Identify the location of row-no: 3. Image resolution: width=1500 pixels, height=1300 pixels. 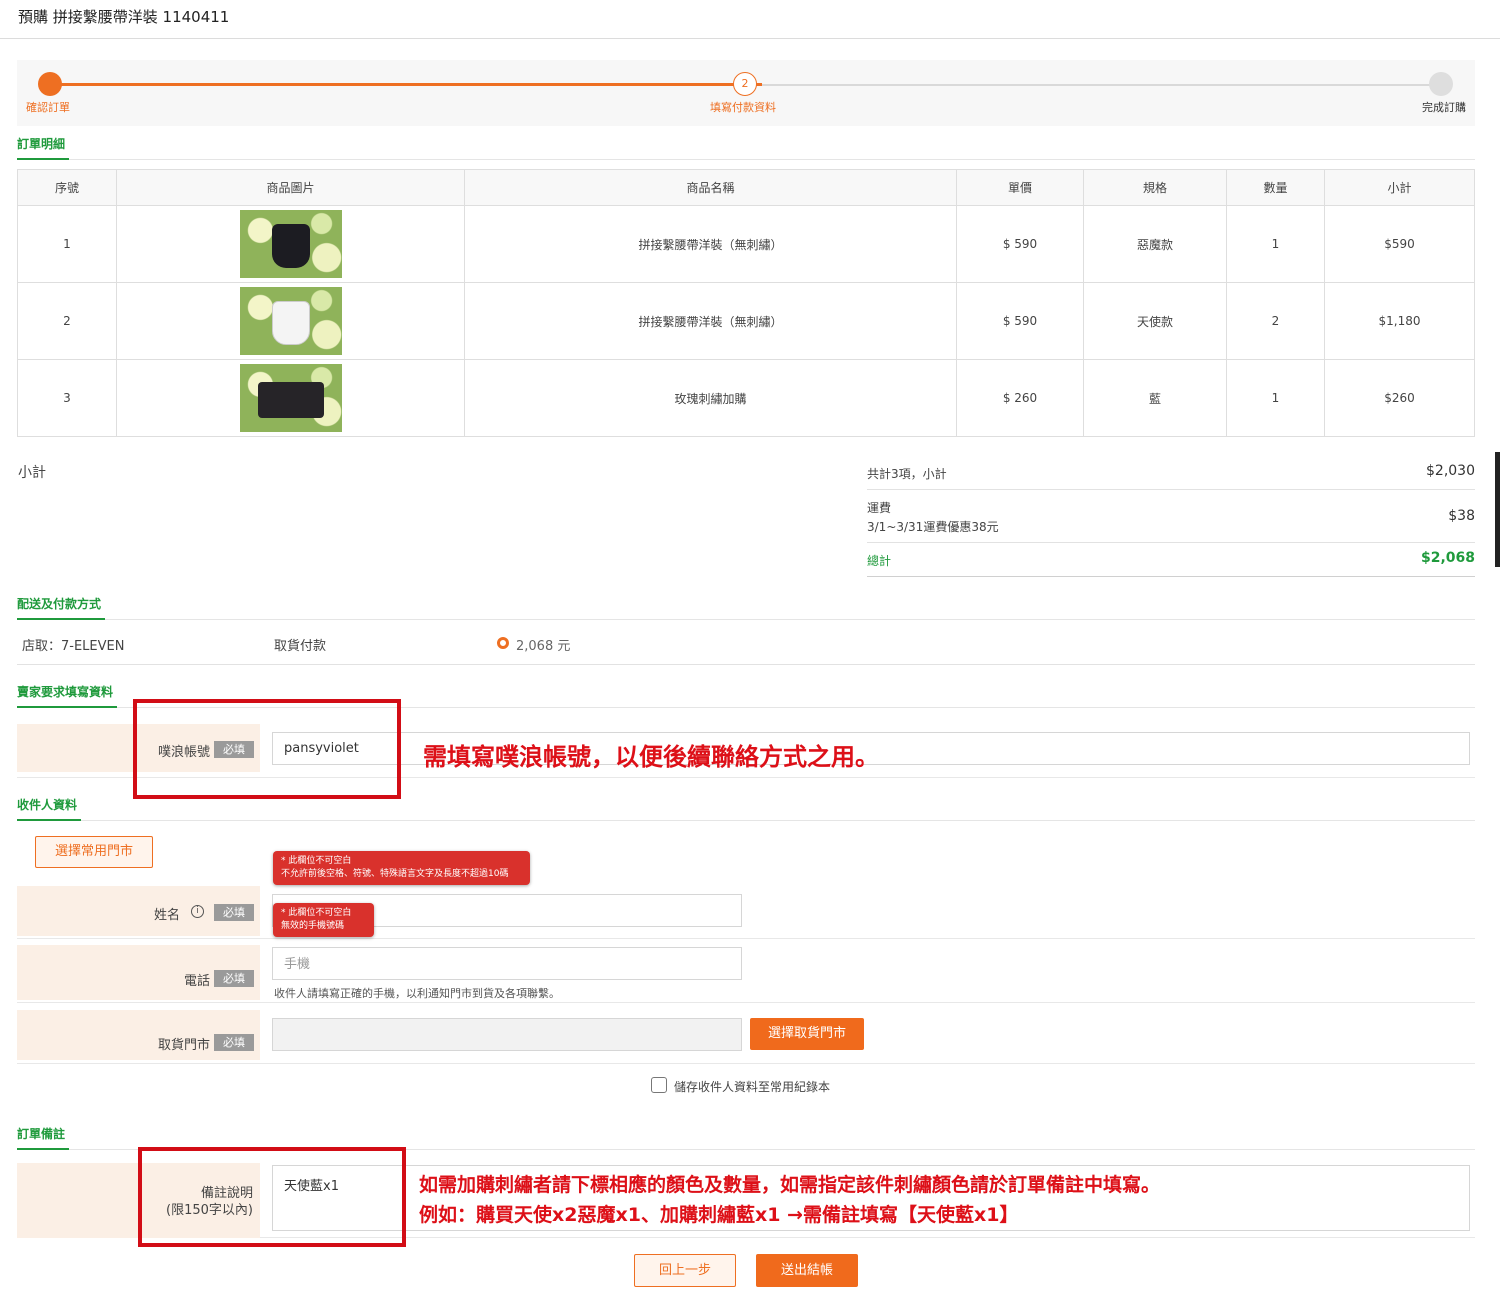
(67, 398).